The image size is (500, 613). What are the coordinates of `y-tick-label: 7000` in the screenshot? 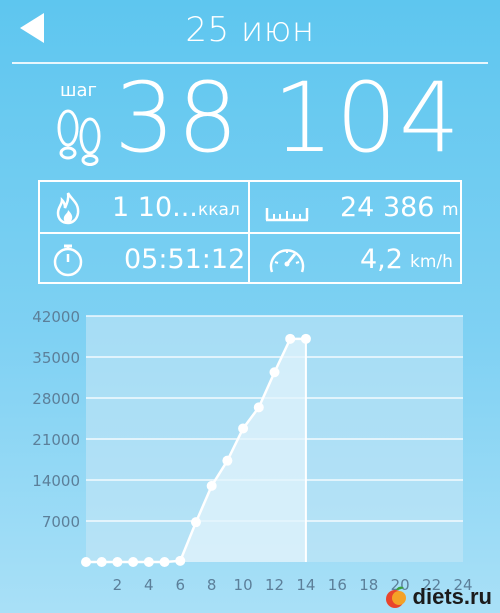 It's located at (61, 522).